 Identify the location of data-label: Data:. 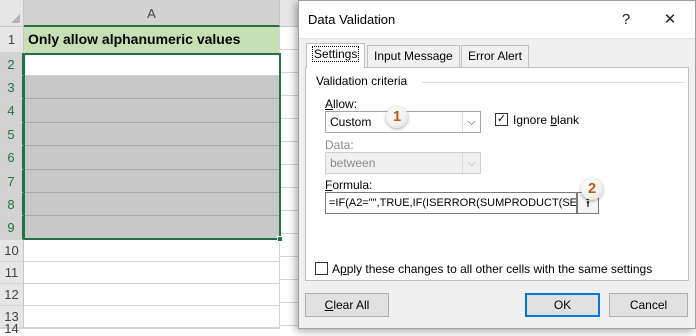
(339, 145).